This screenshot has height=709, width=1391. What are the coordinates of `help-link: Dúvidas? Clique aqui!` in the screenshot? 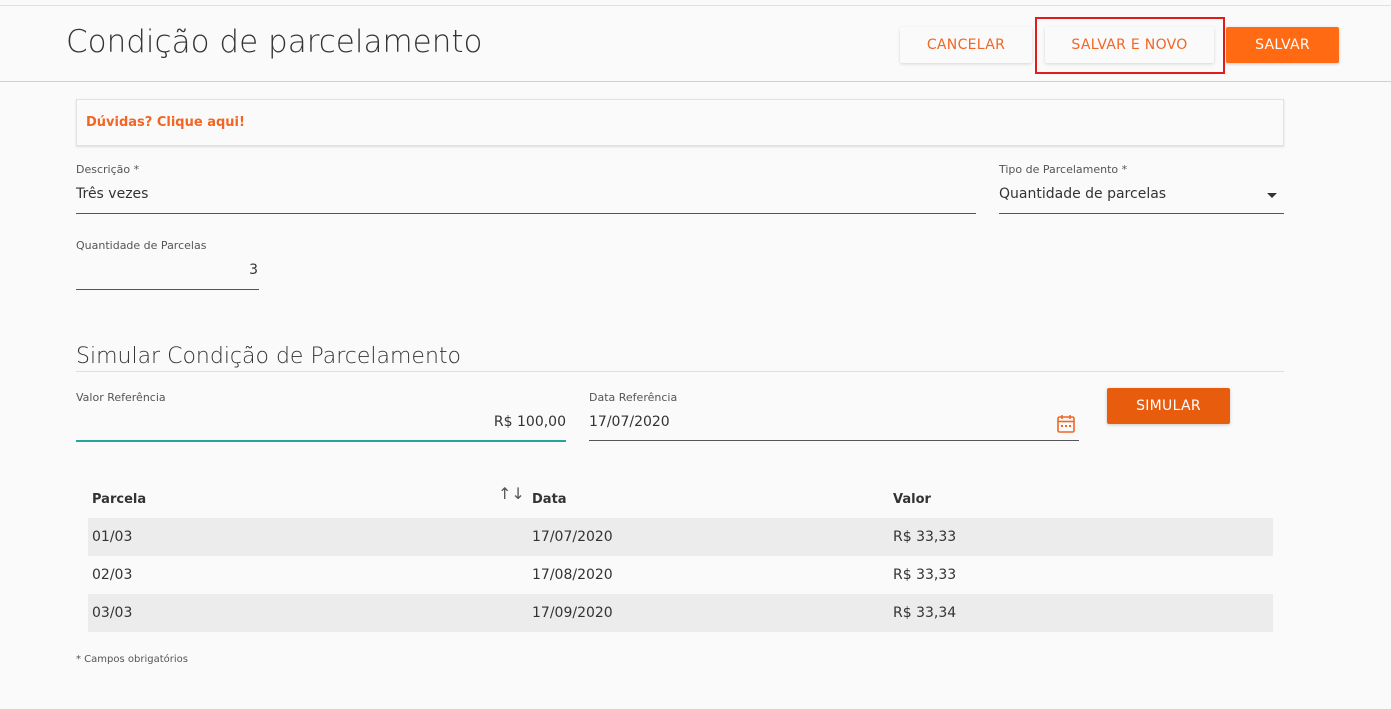 It's located at (165, 122).